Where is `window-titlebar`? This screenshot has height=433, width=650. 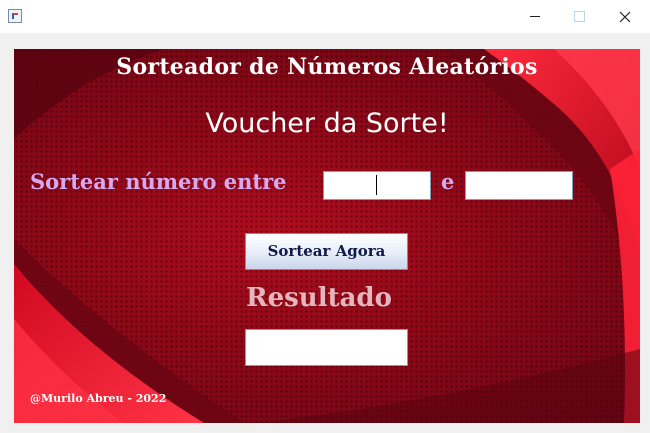
window-titlebar is located at coordinates (325, 16).